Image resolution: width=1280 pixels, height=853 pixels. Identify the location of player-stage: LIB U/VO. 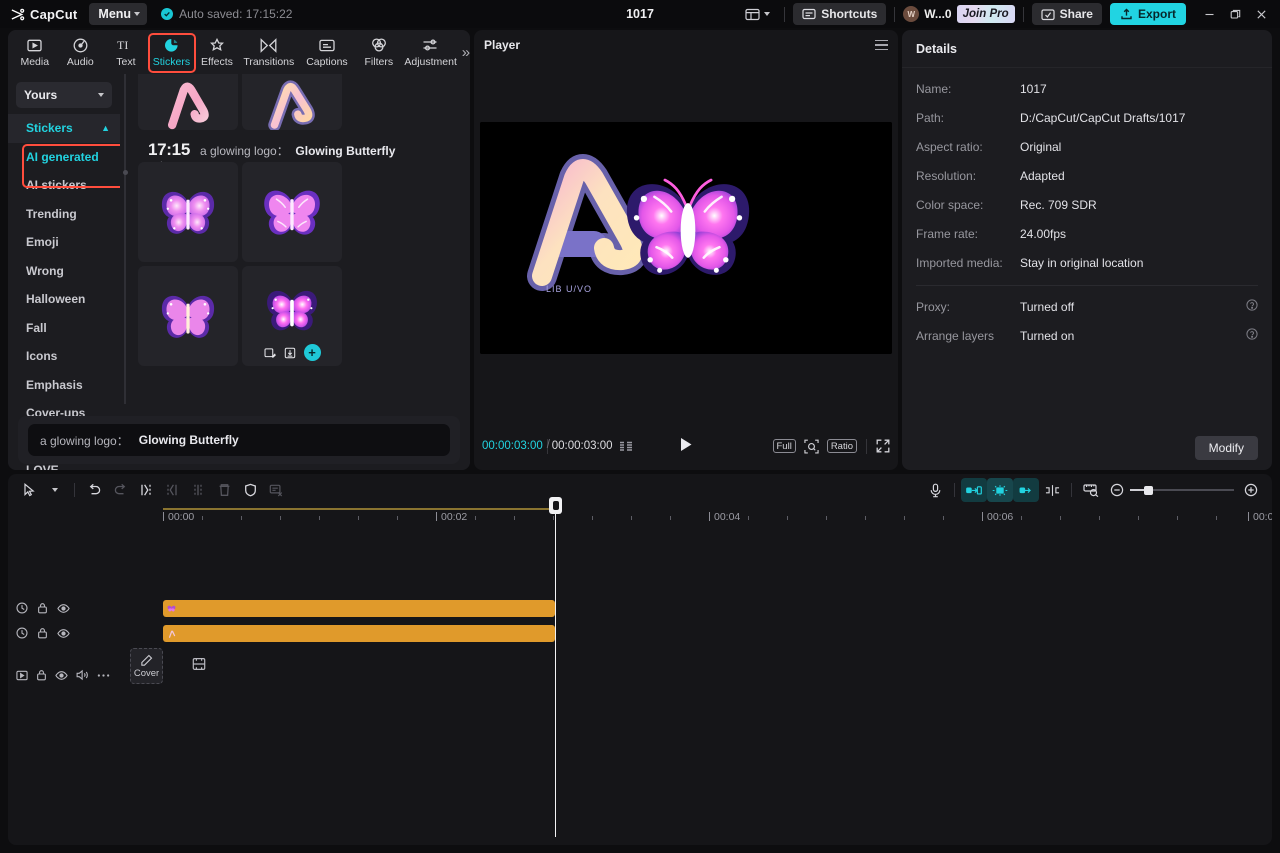
(686, 238).